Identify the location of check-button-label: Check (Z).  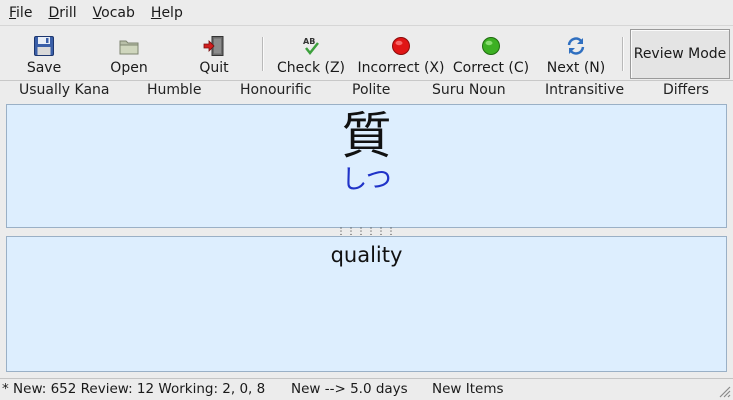
(311, 68).